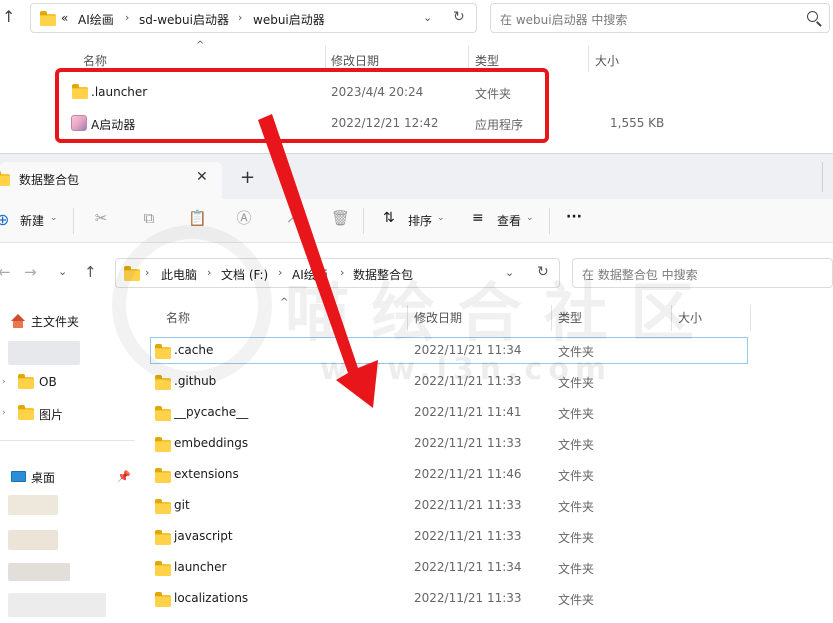 The height and width of the screenshot is (623, 833). What do you see at coordinates (564, 20) in the screenshot?
I see `search-placeholder: 在 webui启动器 中搜索` at bounding box center [564, 20].